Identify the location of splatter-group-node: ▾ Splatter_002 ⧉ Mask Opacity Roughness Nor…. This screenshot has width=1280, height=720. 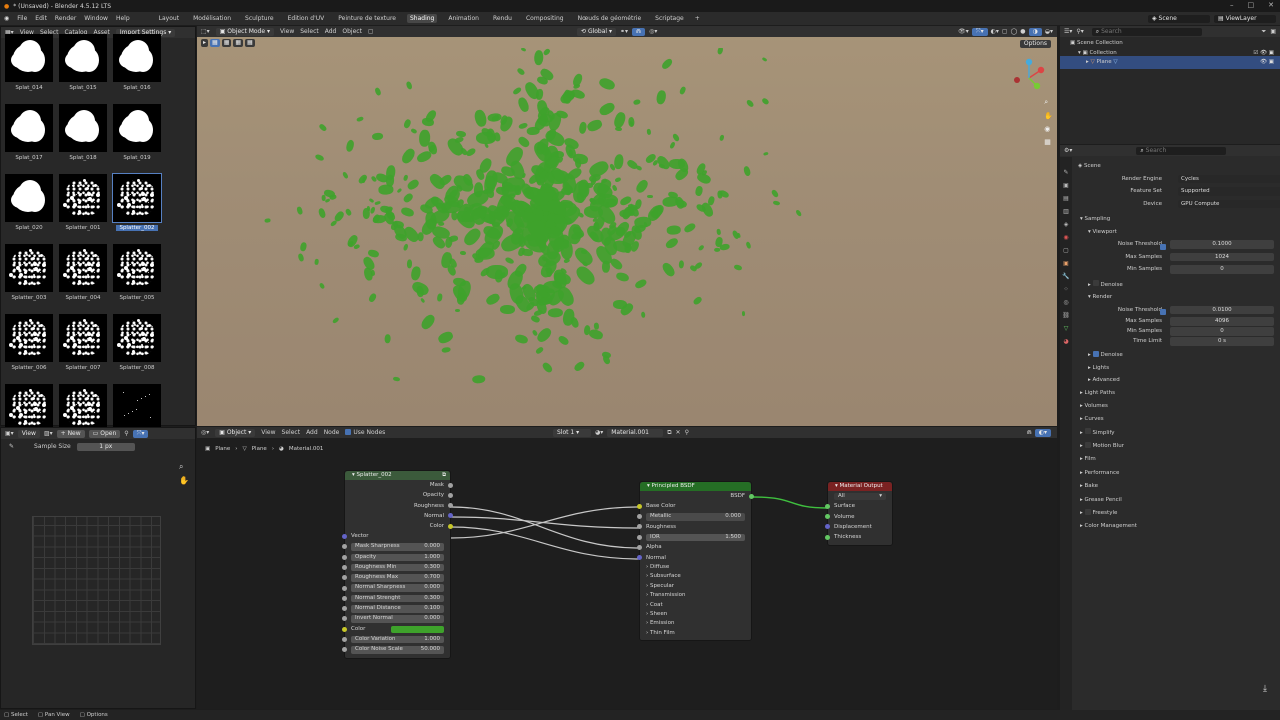
(397, 564).